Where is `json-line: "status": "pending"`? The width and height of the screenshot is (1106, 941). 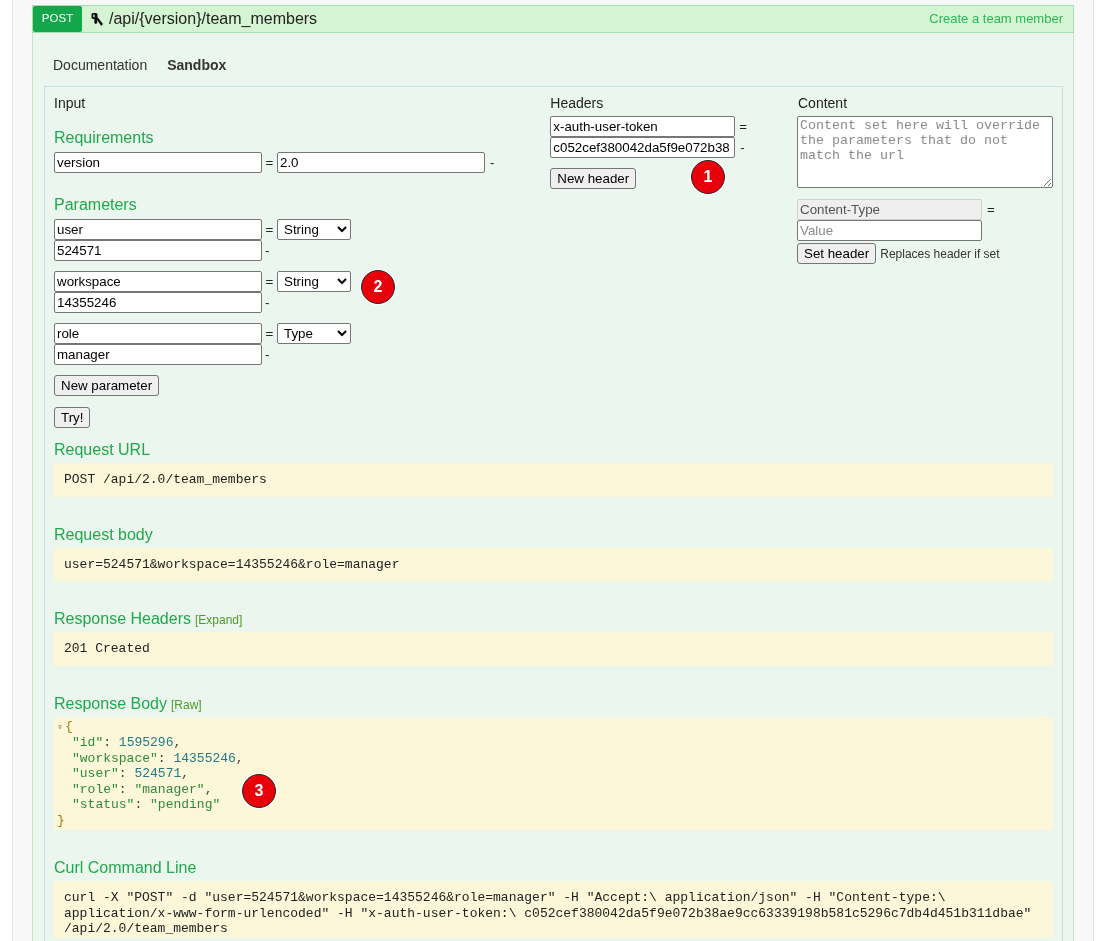 json-line: "status": "pending" is located at coordinates (146, 805).